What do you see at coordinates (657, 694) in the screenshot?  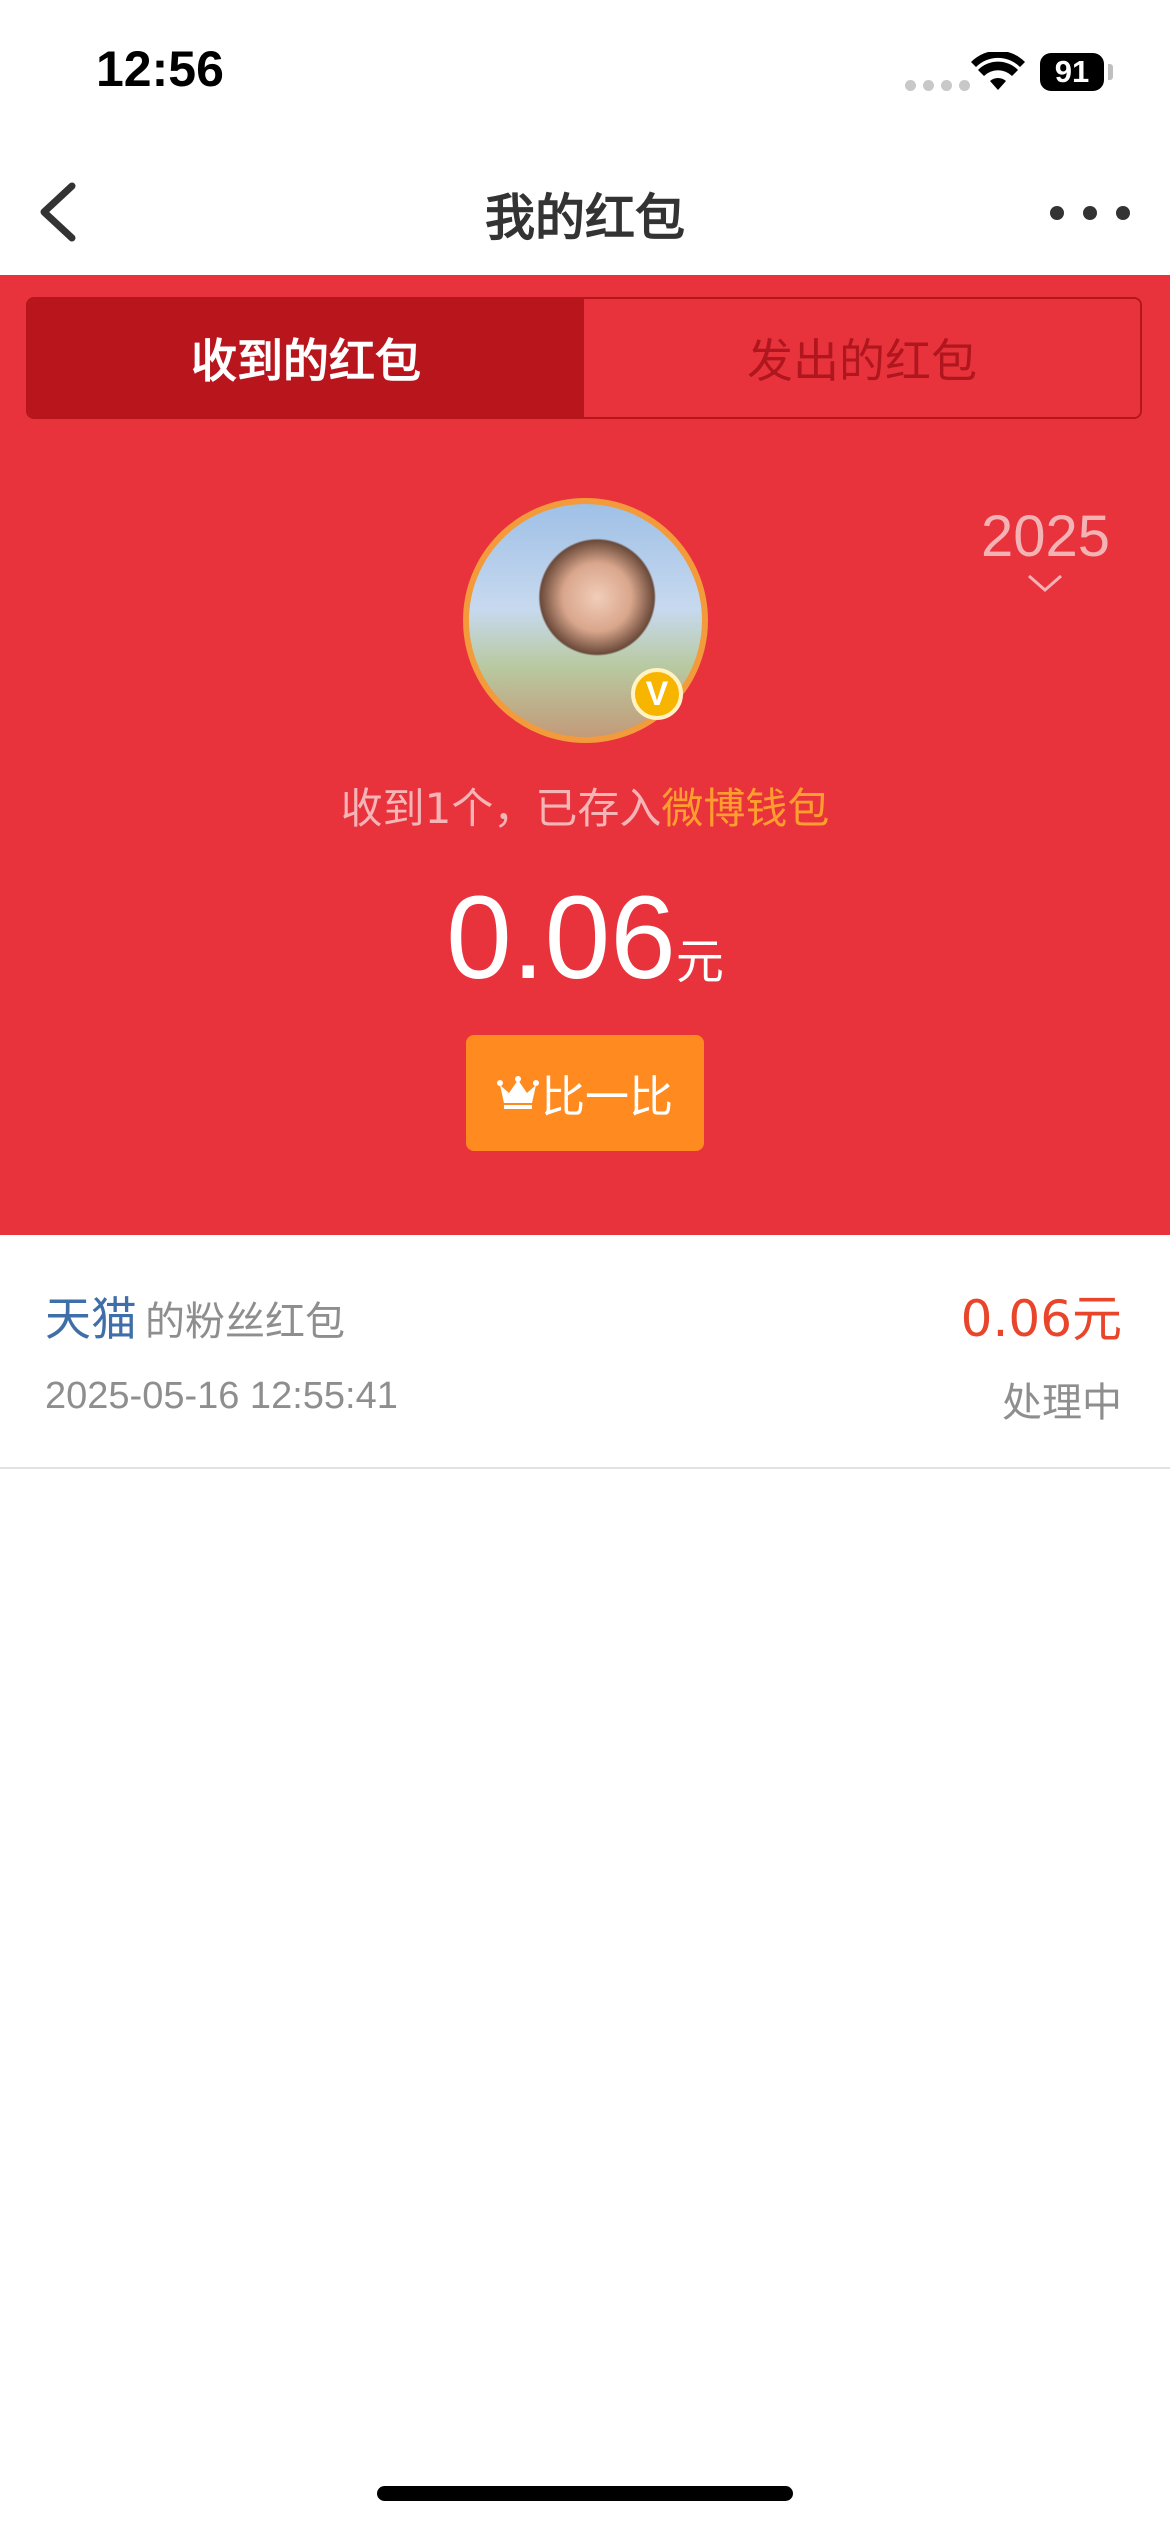 I see `verified-badge-icon: V` at bounding box center [657, 694].